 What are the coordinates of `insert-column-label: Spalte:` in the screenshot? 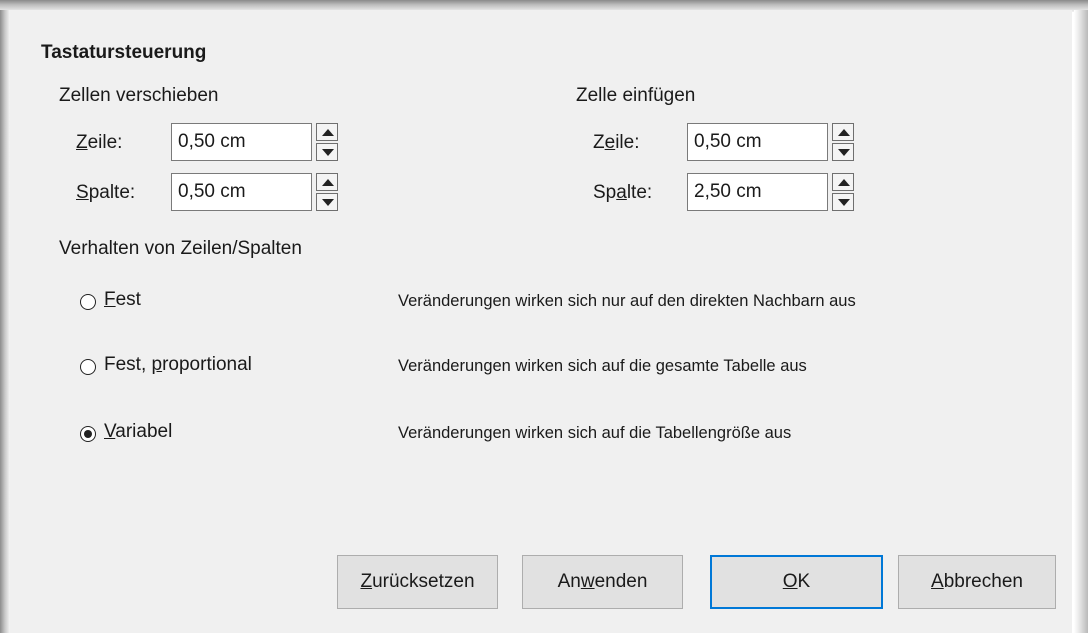 It's located at (623, 192).